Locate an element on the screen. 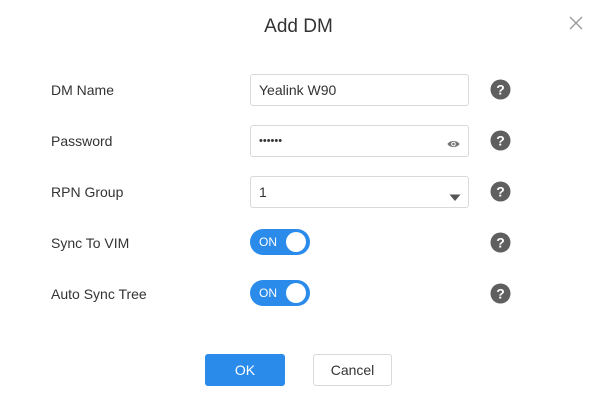 The height and width of the screenshot is (405, 597). rpn-group-select: 1 is located at coordinates (359, 192).